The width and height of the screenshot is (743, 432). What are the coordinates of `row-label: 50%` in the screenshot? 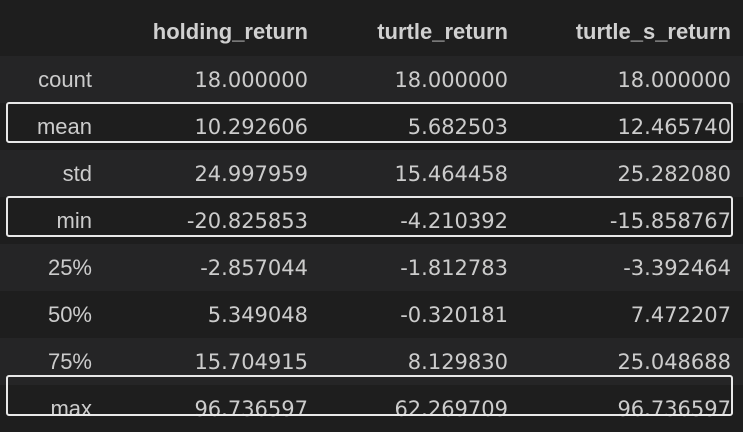 It's located at (54, 314).